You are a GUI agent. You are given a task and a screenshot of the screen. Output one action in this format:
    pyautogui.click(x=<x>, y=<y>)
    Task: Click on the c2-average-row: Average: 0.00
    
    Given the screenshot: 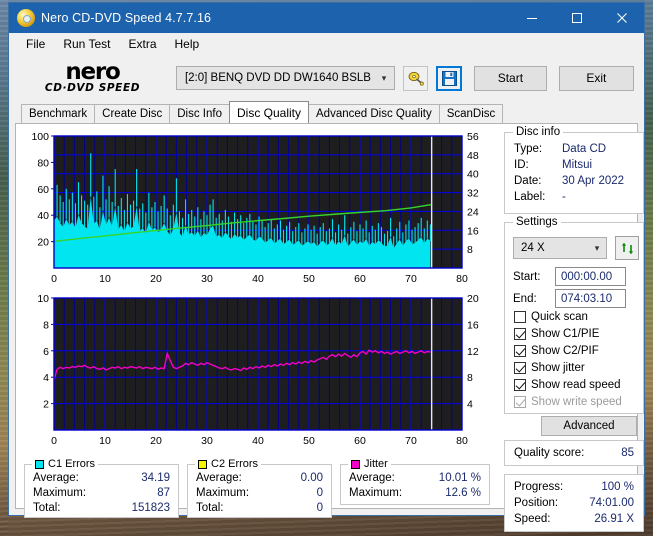 What is the action you would take?
    pyautogui.click(x=259, y=478)
    